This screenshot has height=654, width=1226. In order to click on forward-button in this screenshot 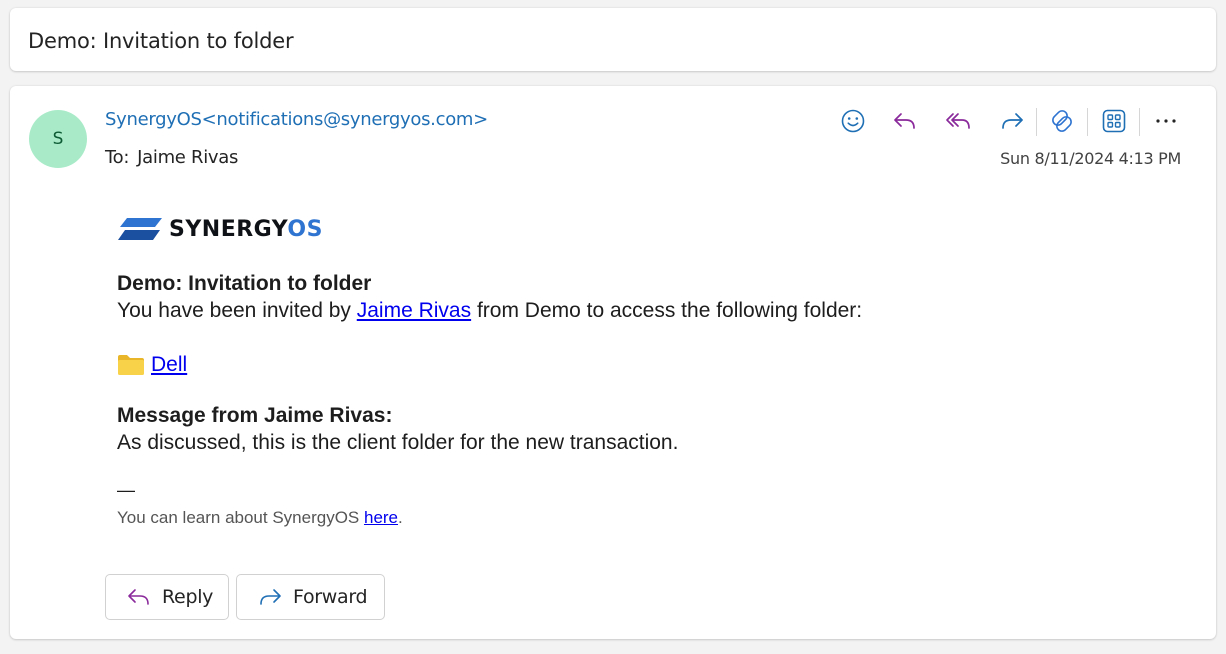, I will do `click(1012, 121)`.